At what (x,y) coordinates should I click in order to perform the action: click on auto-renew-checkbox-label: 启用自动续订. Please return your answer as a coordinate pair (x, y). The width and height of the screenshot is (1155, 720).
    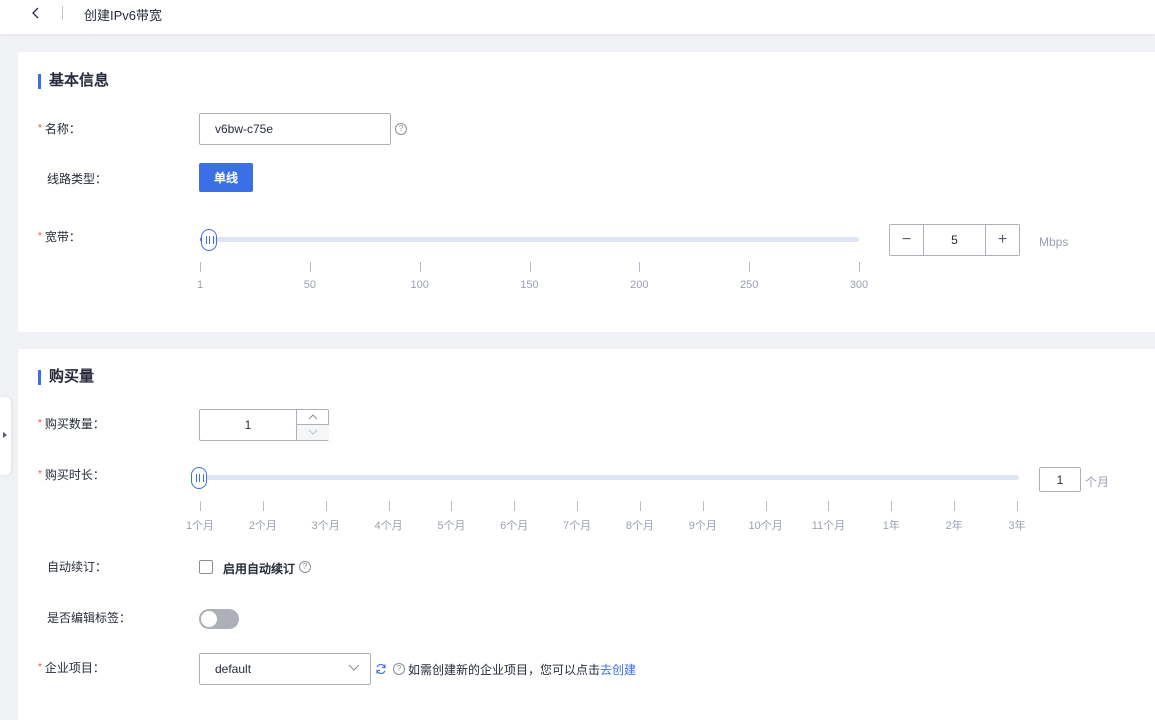
    Looking at the image, I should click on (259, 568).